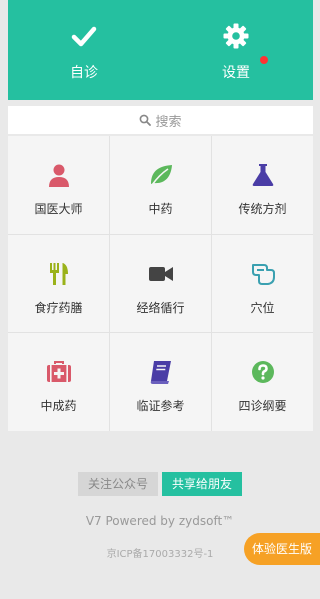 This screenshot has height=599, width=320. I want to click on grid-item-label: 穴位, so click(262, 307).